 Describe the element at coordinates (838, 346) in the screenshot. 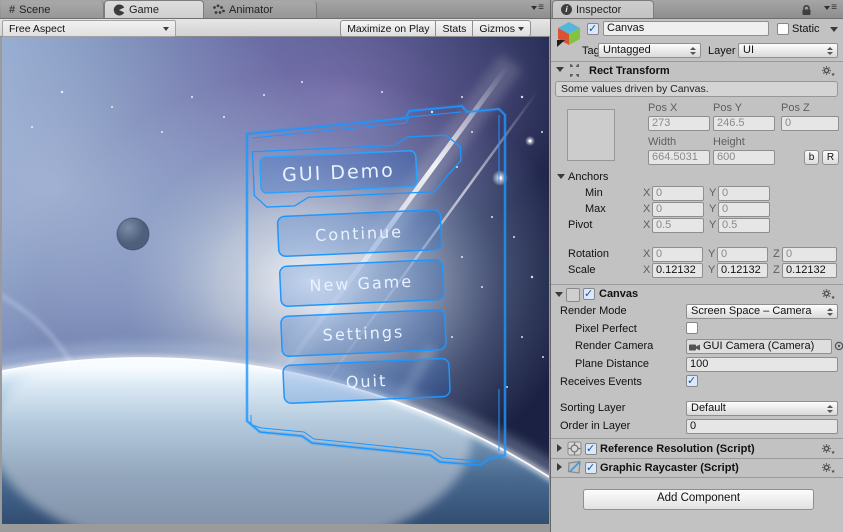

I see `object-picker-icon` at that location.